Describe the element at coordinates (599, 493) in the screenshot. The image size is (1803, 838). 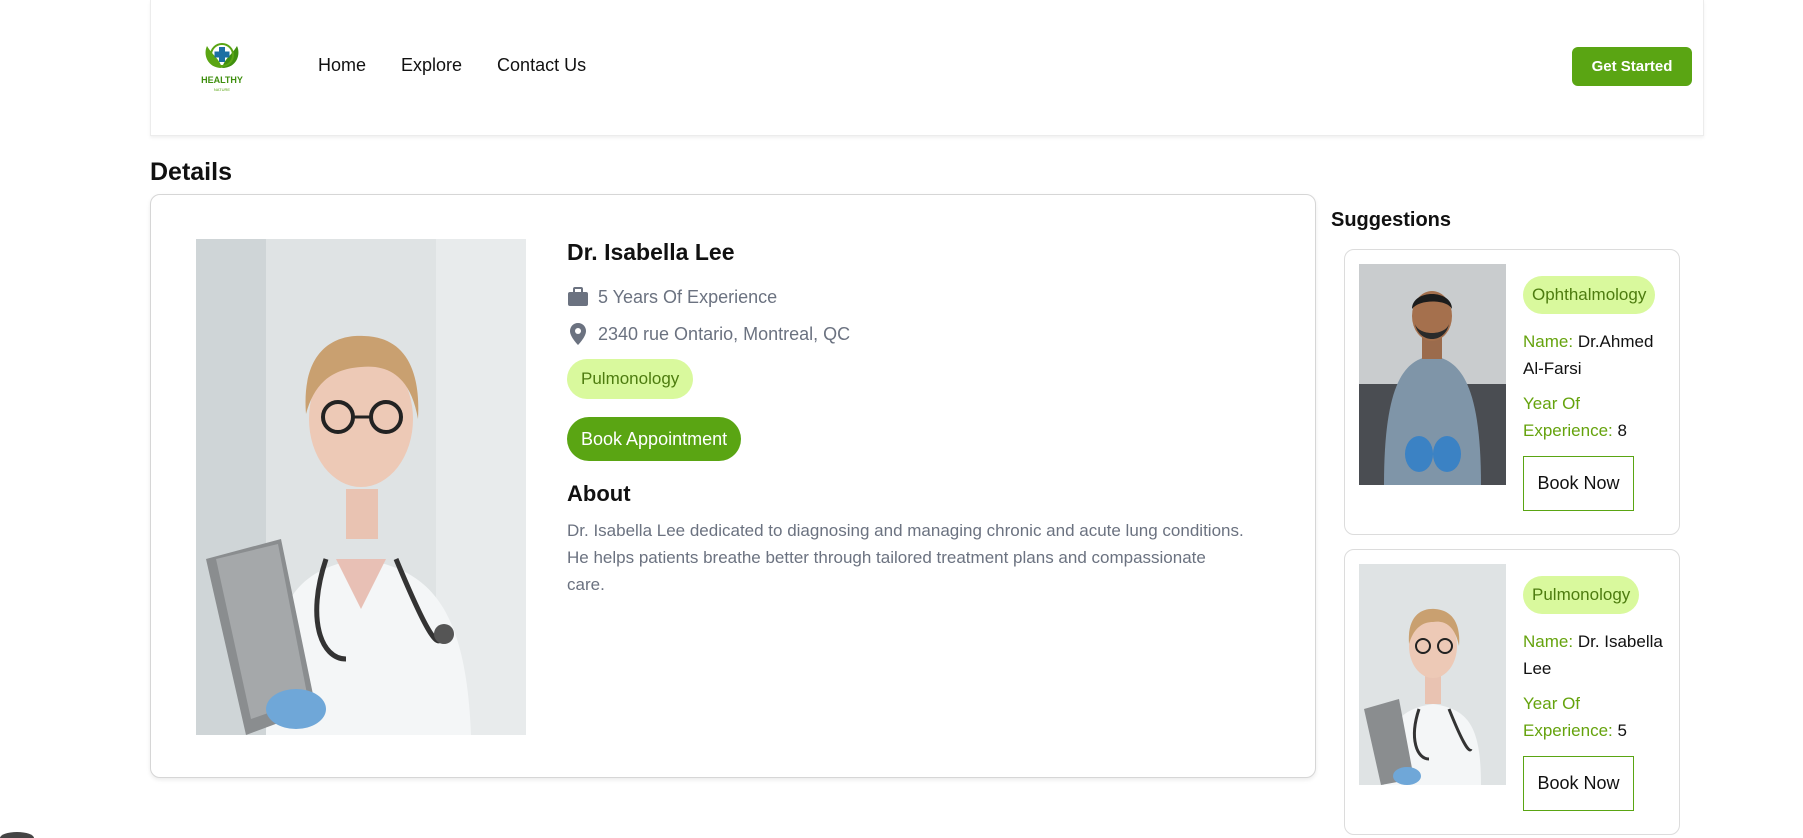
I see `about-heading: About` at that location.